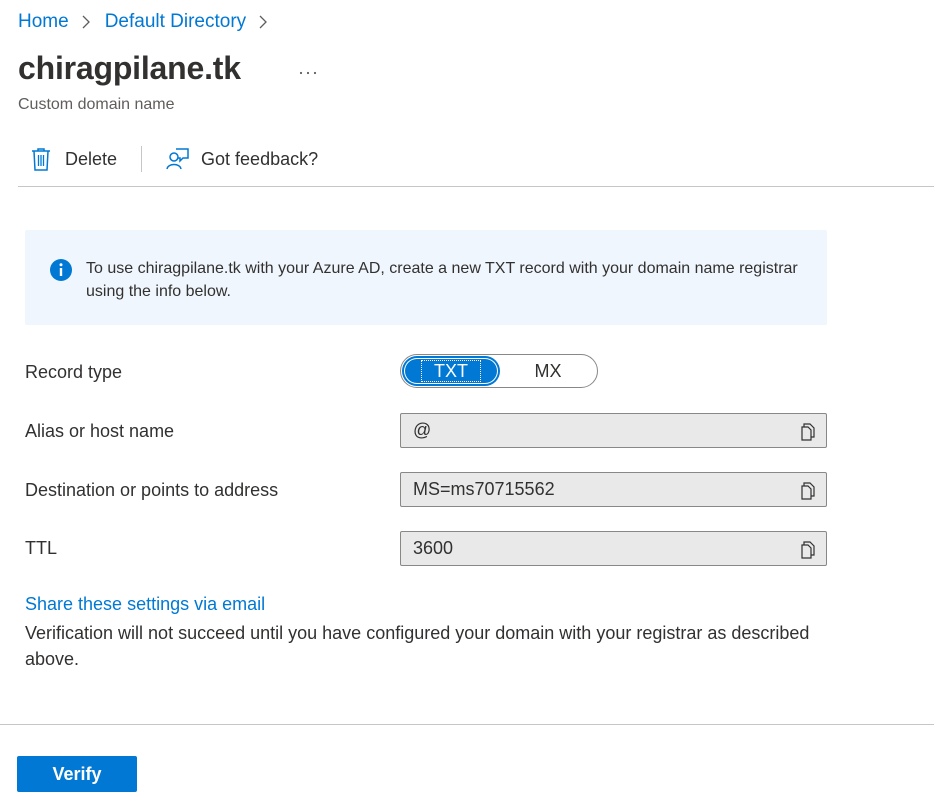  What do you see at coordinates (308, 68) in the screenshot?
I see `more-options-button` at bounding box center [308, 68].